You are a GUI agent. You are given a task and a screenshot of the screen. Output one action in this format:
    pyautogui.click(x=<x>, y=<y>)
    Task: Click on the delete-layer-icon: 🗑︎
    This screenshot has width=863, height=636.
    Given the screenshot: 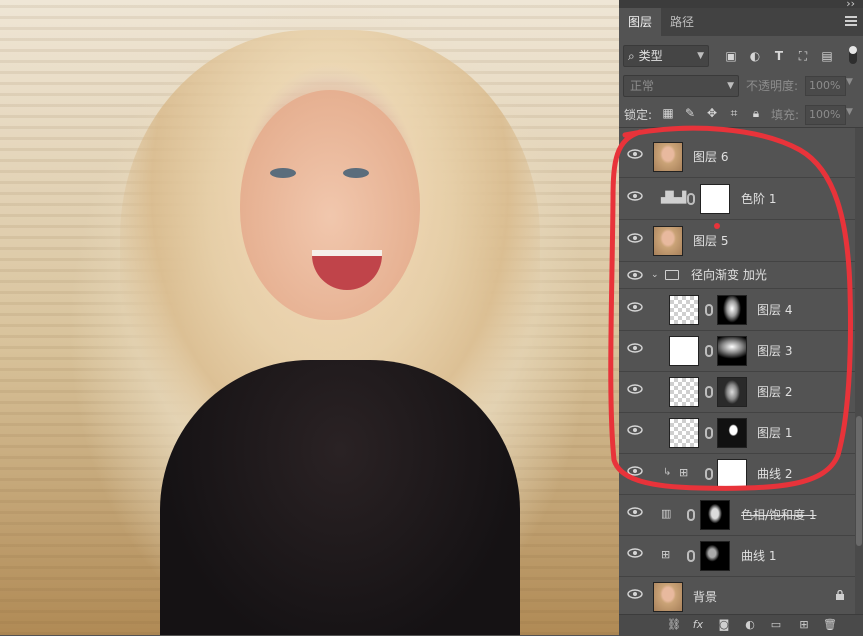 What is the action you would take?
    pyautogui.click(x=830, y=625)
    